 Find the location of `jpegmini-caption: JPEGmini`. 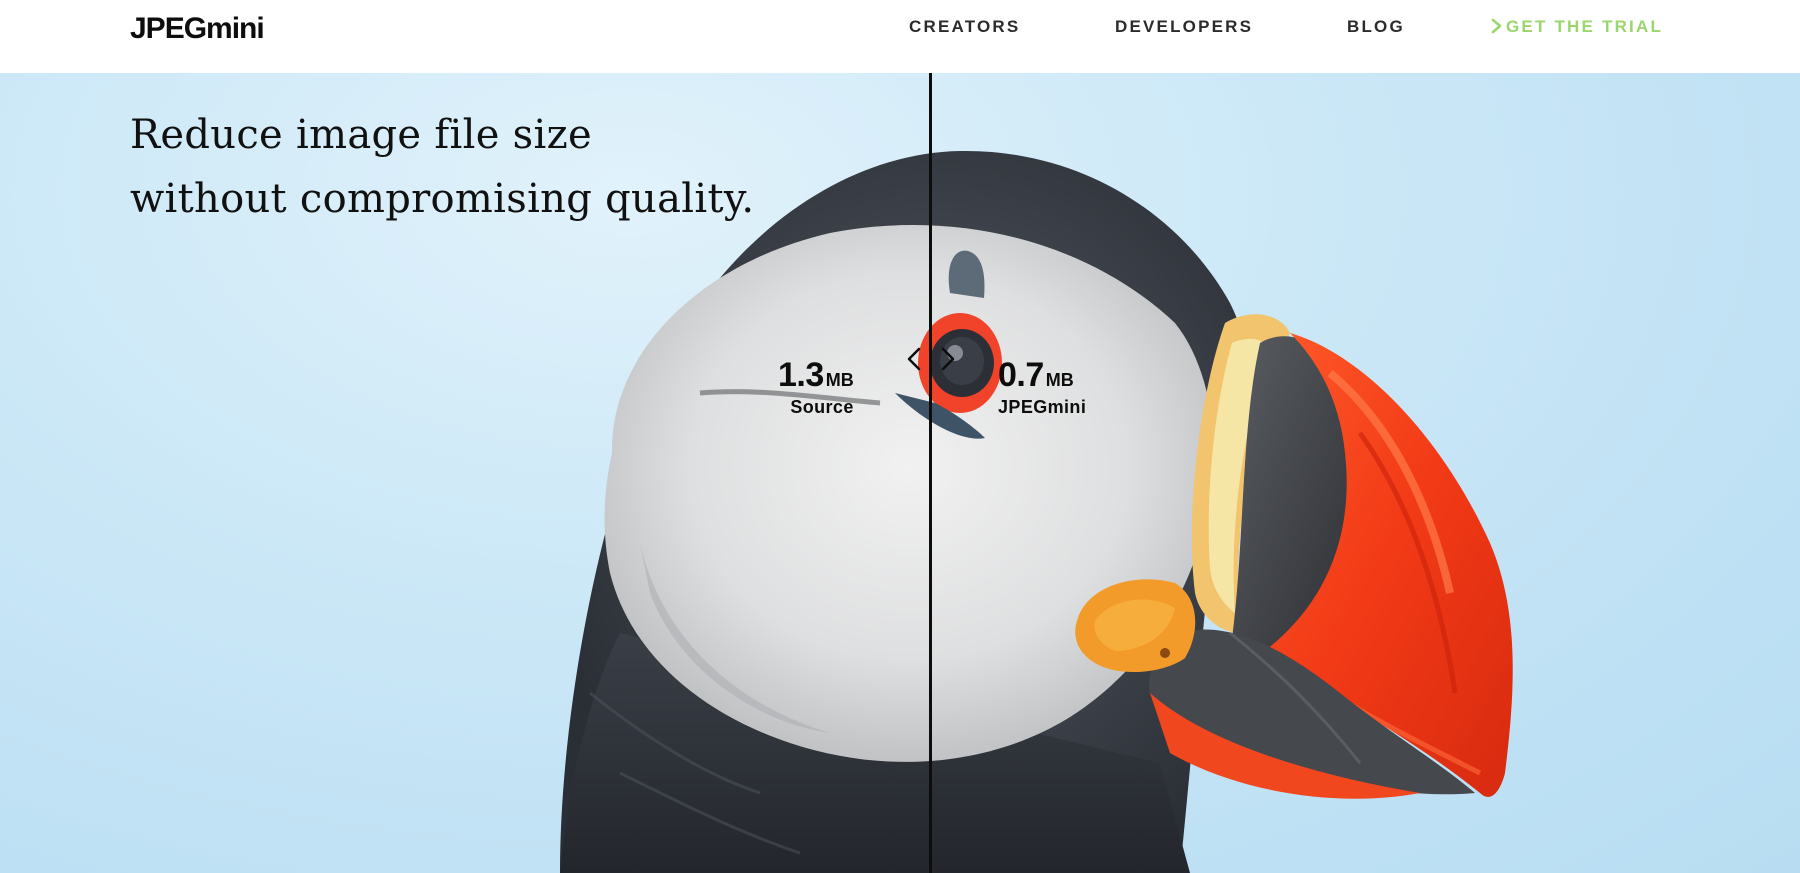

jpegmini-caption: JPEGmini is located at coordinates (1042, 407).